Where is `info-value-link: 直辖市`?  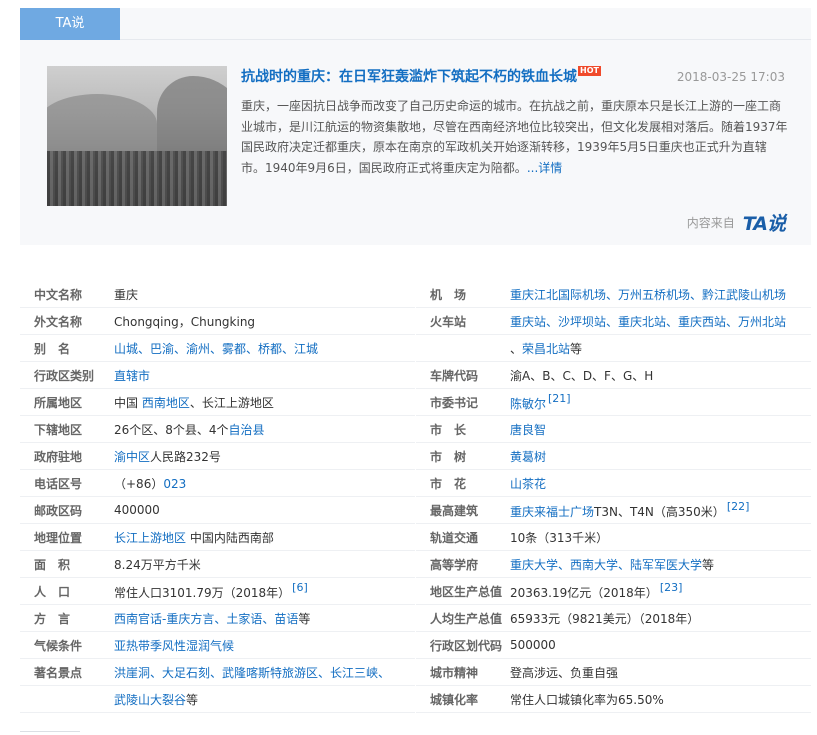
info-value-link: 直辖市 is located at coordinates (132, 376).